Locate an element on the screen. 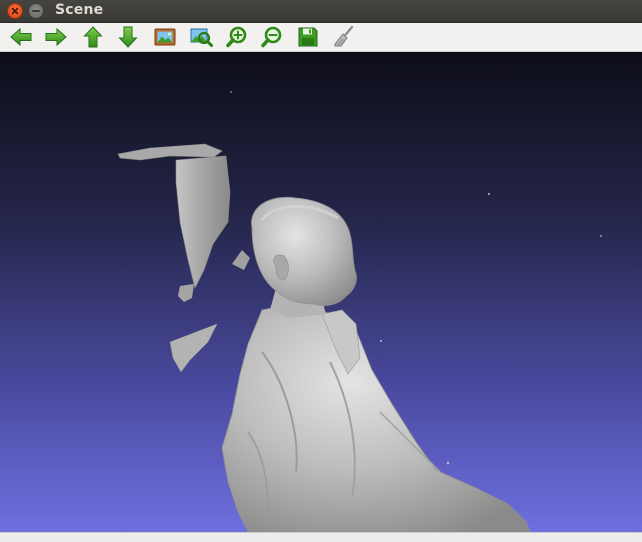 The image size is (642, 542). up-button is located at coordinates (93, 37).